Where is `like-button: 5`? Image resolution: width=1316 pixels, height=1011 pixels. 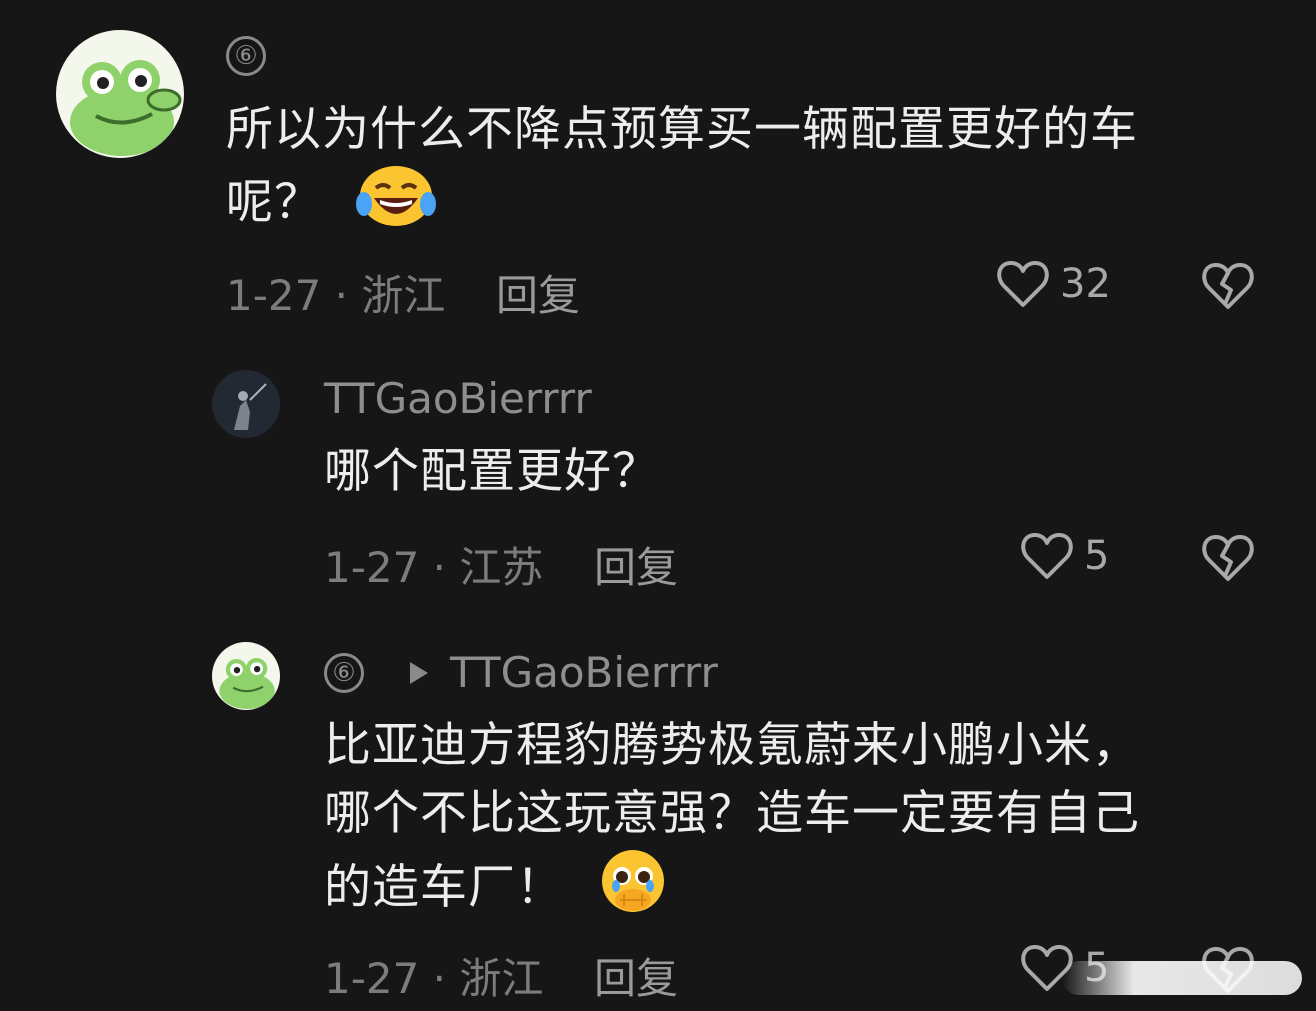
like-button: 5 is located at coordinates (1064, 556).